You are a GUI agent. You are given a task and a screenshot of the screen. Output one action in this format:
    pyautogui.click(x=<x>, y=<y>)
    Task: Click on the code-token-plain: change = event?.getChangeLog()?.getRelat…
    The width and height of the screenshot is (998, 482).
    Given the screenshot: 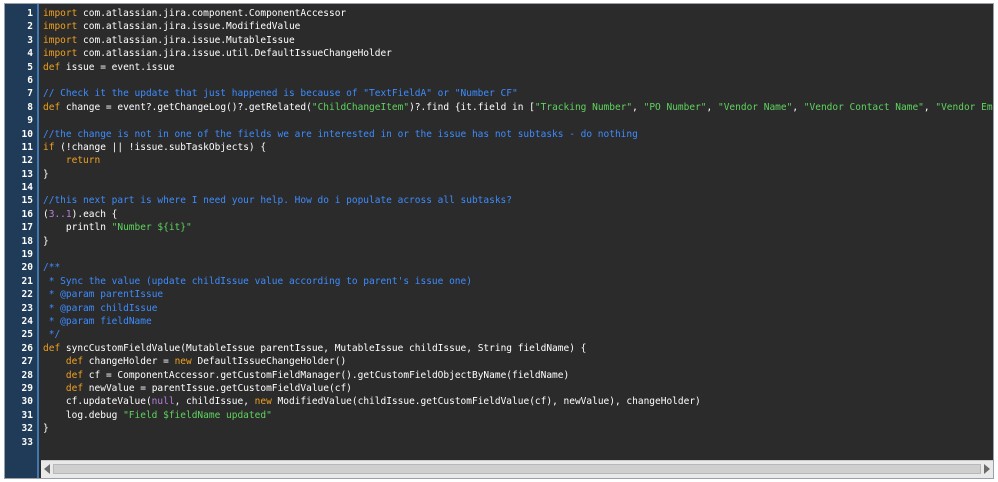 What is the action you would take?
    pyautogui.click(x=186, y=107)
    